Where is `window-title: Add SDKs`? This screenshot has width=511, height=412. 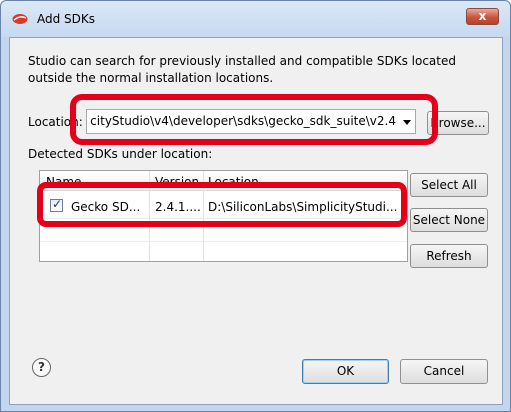 window-title: Add SDKs is located at coordinates (66, 19).